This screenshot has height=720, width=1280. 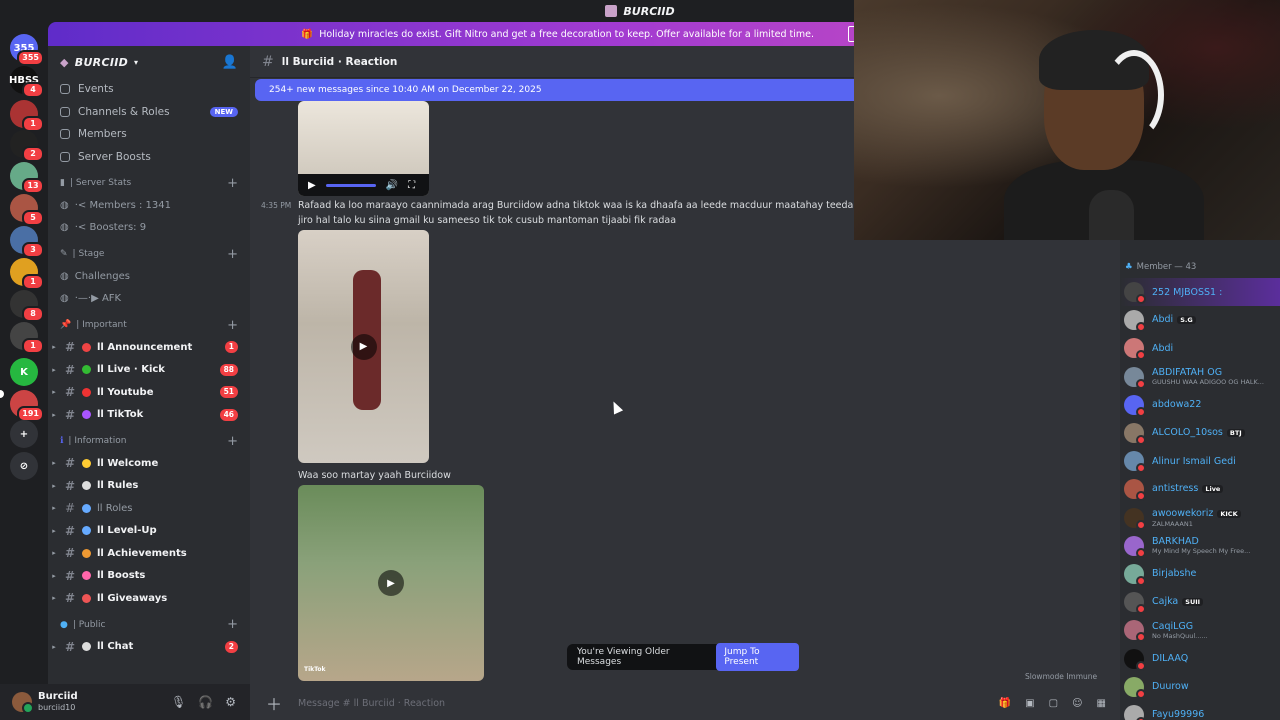 What do you see at coordinates (149, 508) in the screenshot?
I see `channel-item: ▸ # ll Roles` at bounding box center [149, 508].